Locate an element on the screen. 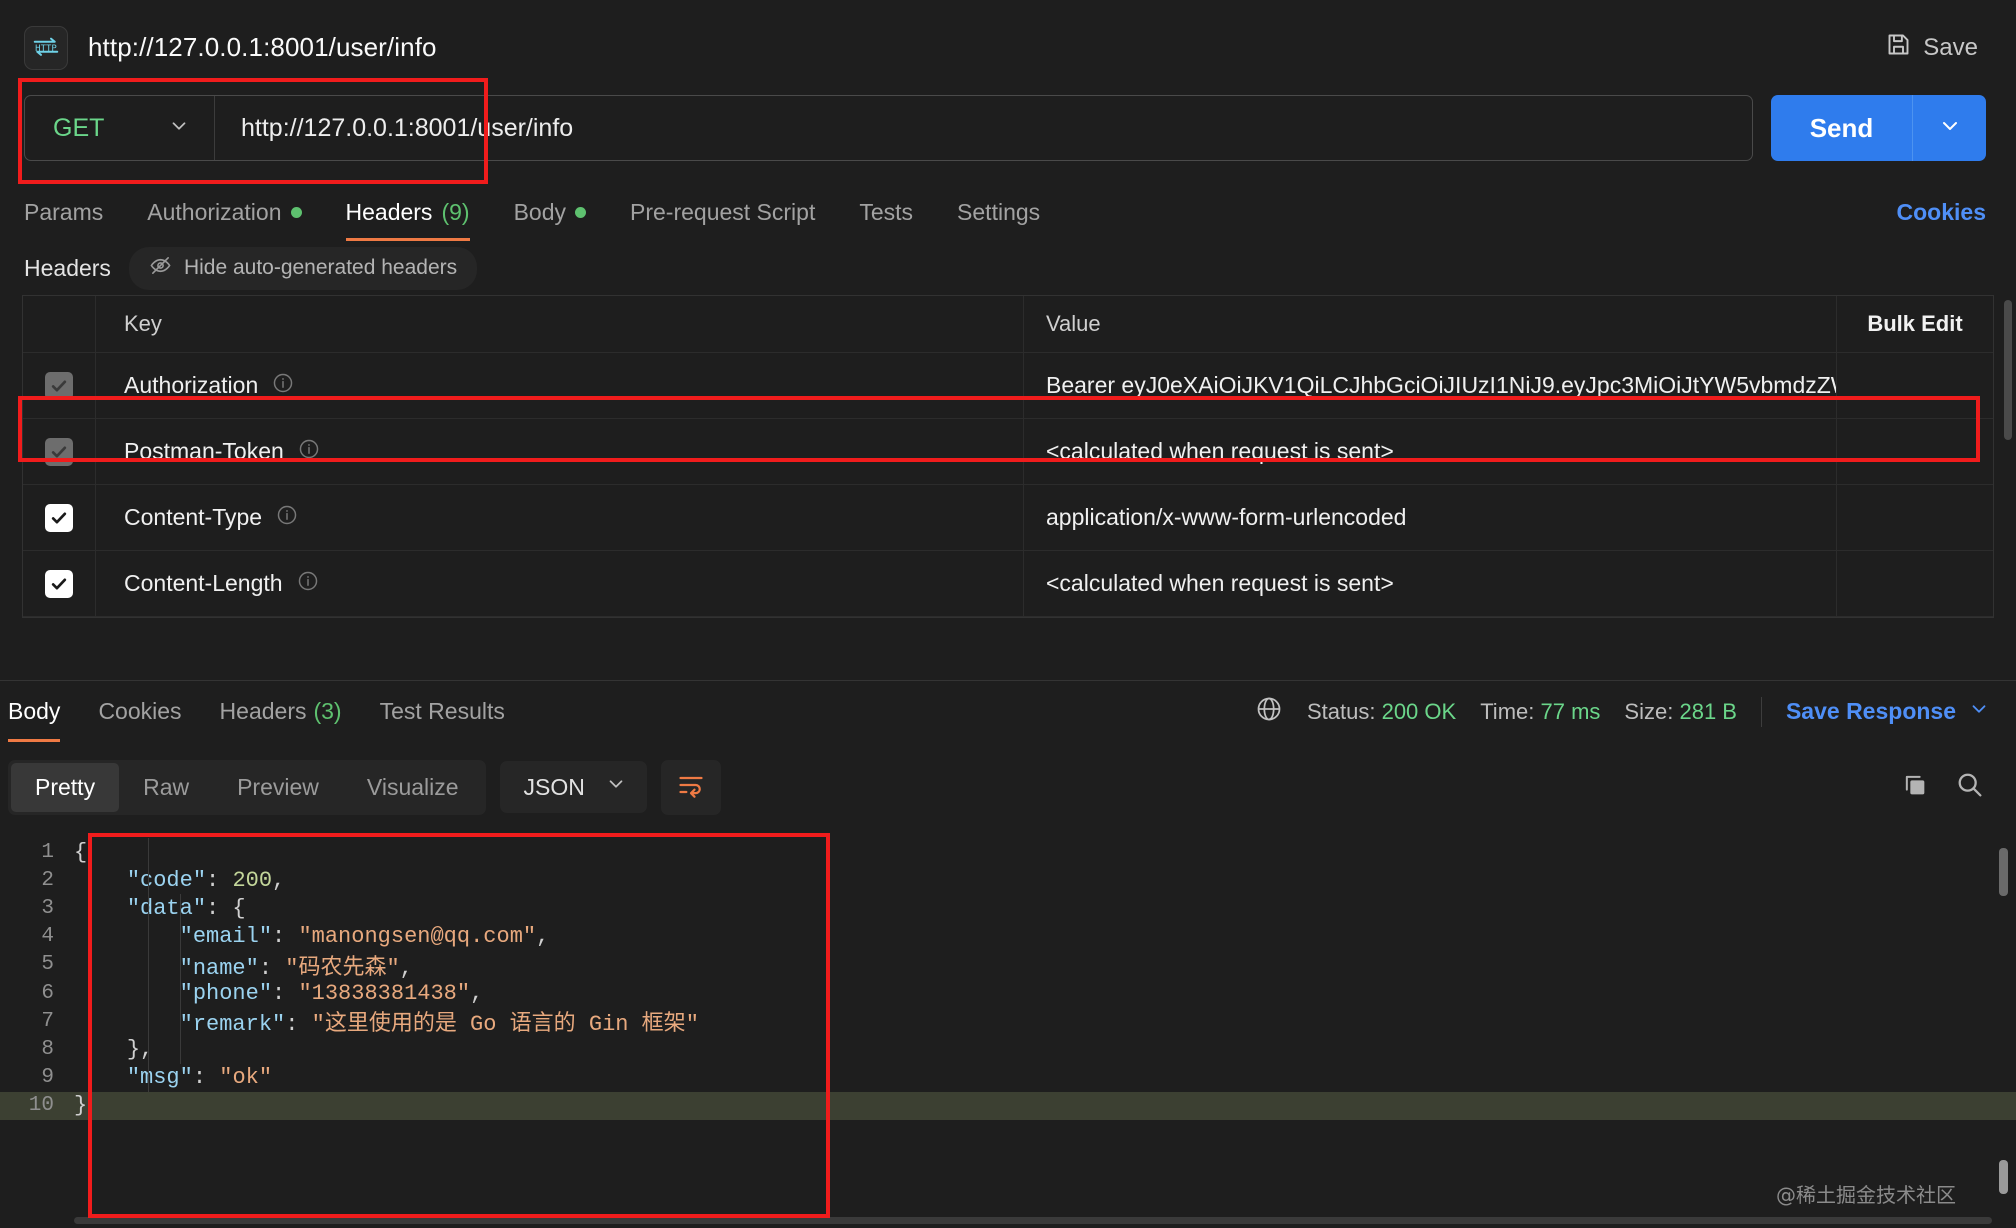 The height and width of the screenshot is (1228, 2016). line-number: 8 is located at coordinates (47, 1049).